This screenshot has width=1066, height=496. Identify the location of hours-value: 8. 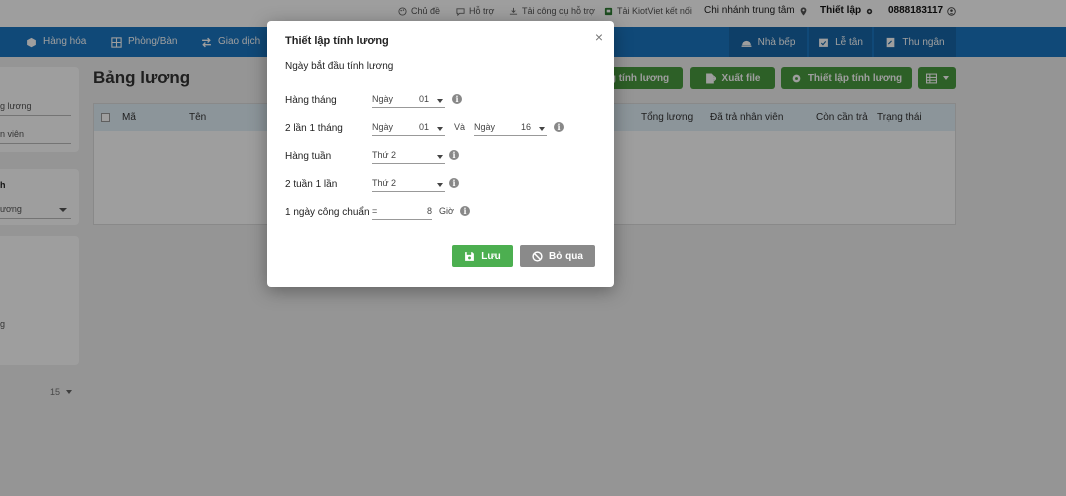
(429, 211).